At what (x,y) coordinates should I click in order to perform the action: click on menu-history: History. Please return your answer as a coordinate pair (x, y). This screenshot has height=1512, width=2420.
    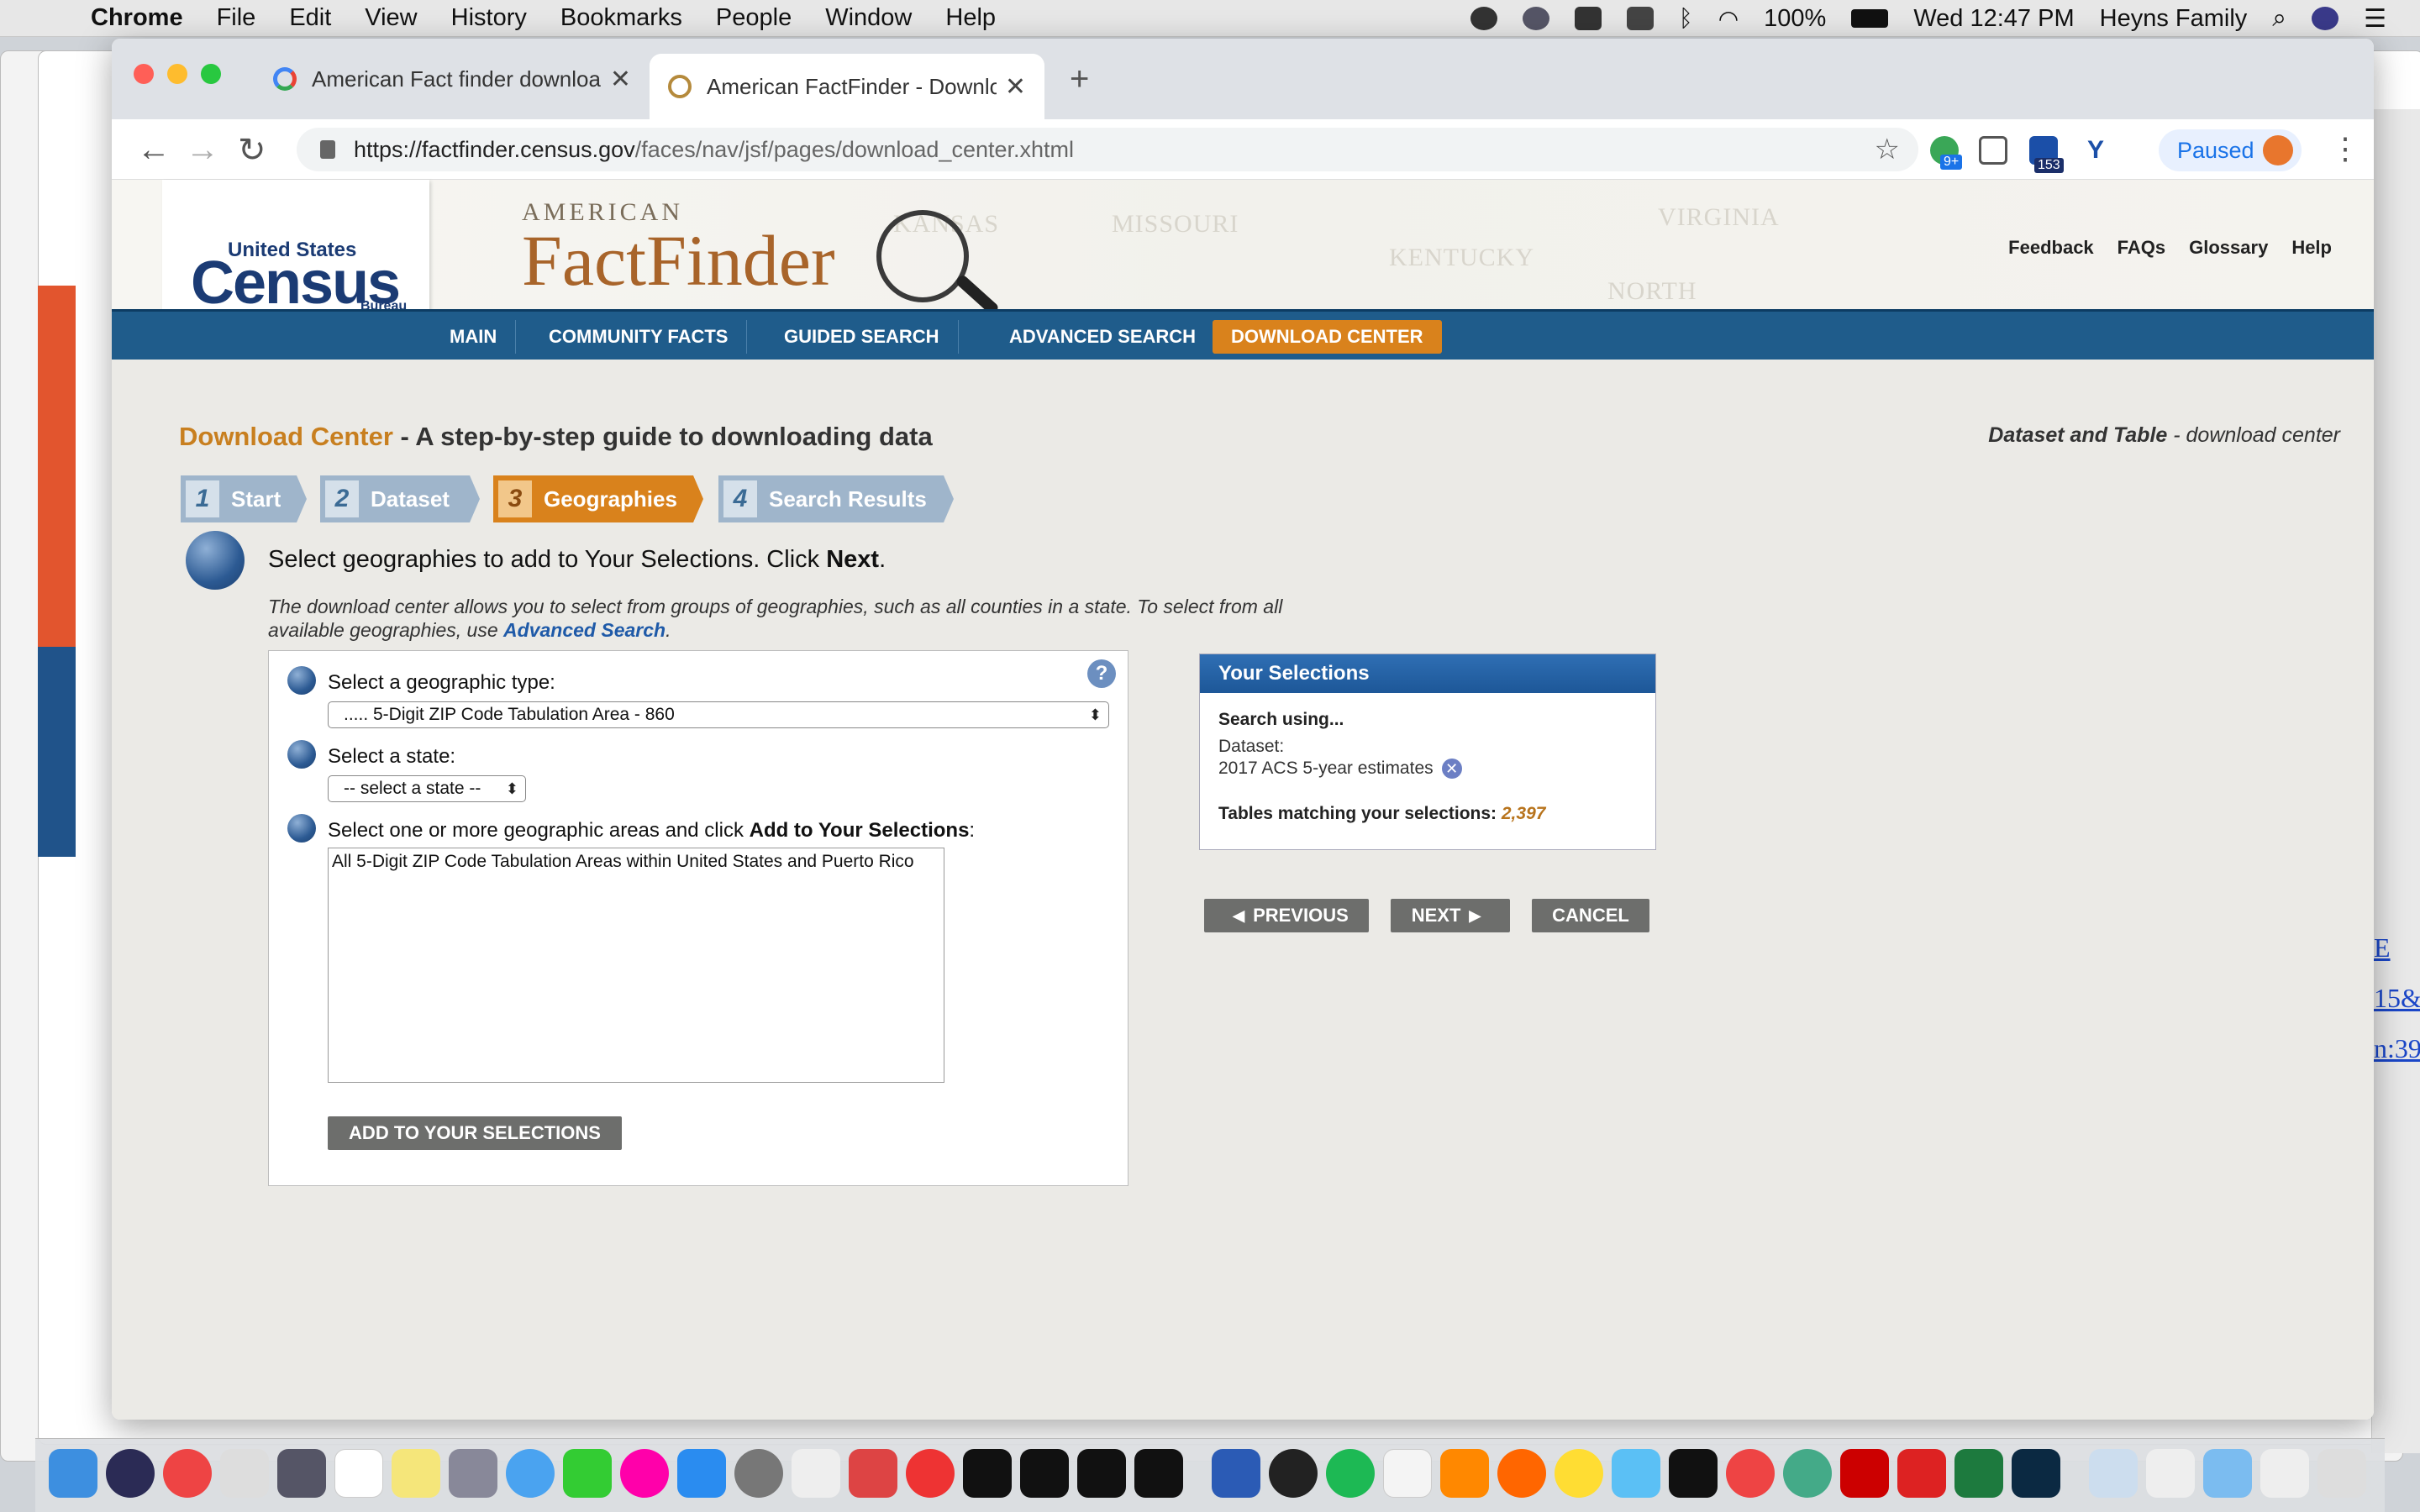
    Looking at the image, I should click on (489, 18).